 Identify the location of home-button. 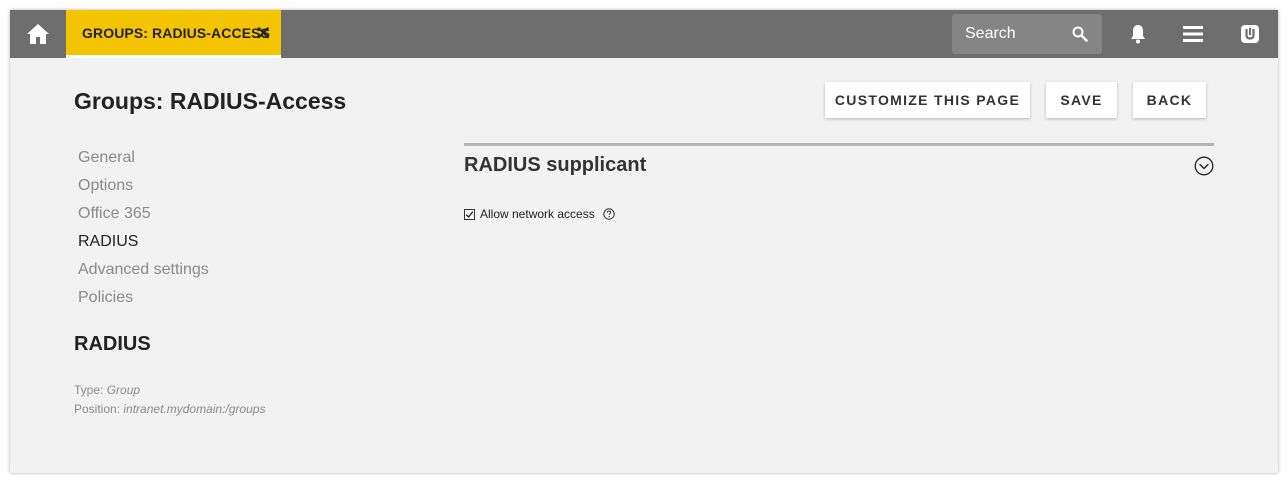
(38, 34).